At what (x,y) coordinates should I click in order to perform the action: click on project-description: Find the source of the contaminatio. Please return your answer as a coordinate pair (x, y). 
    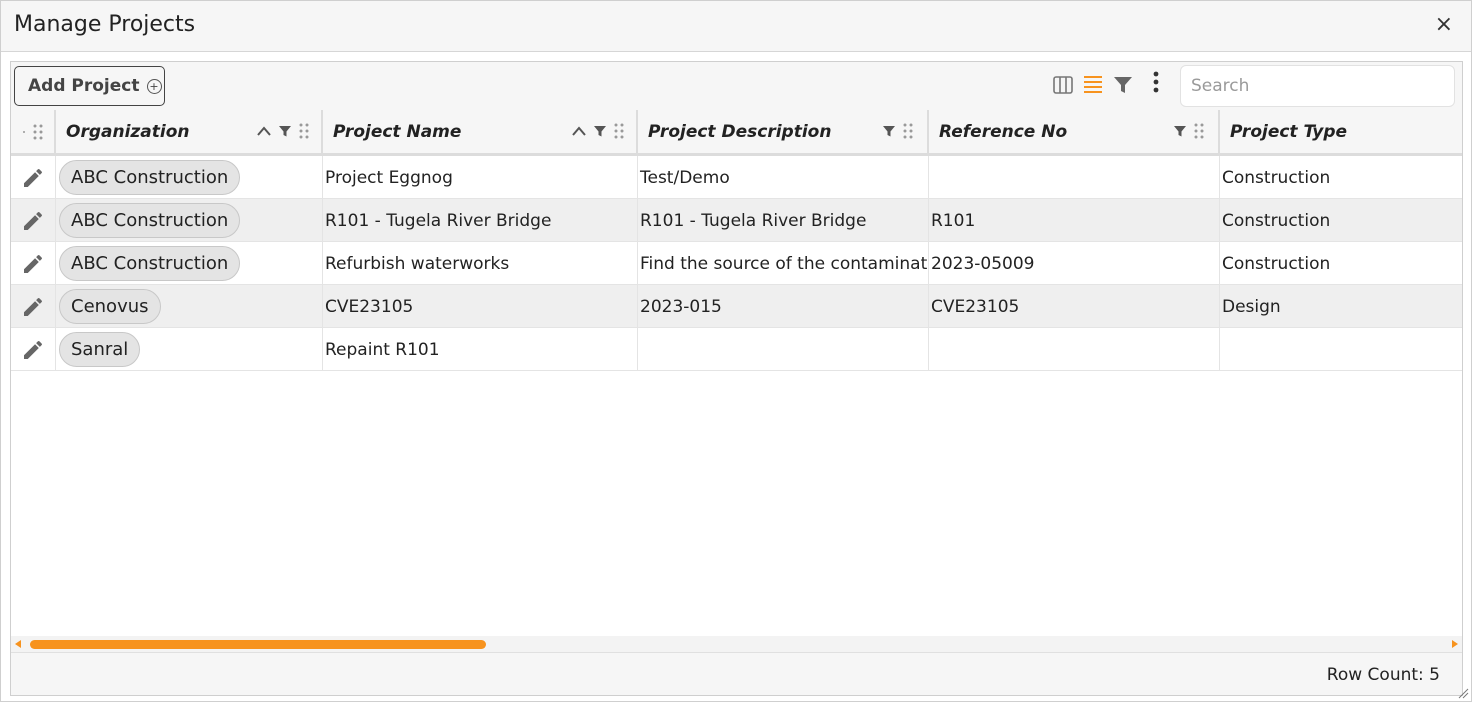
    Looking at the image, I should click on (784, 263).